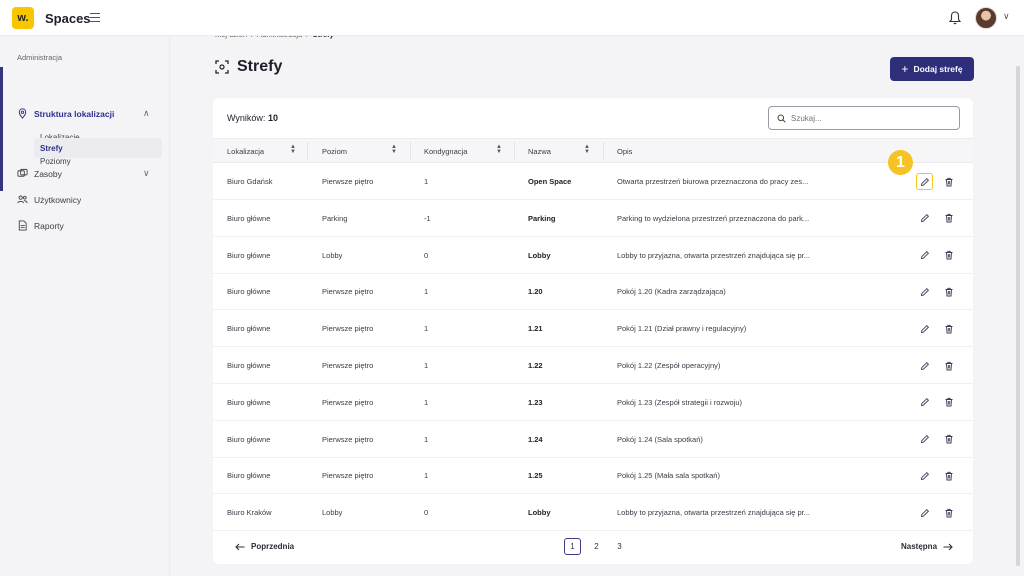  What do you see at coordinates (955, 18) in the screenshot?
I see `bell-icon` at bounding box center [955, 18].